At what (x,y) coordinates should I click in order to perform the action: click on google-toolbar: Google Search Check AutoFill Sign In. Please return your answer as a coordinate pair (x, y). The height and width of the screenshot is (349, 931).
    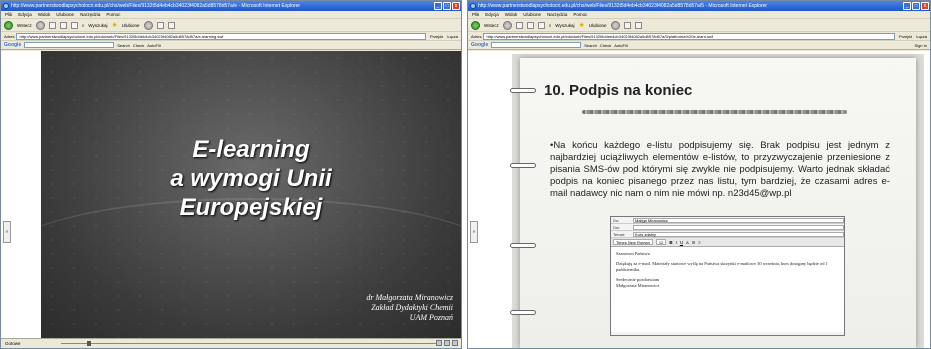
    Looking at the image, I should click on (699, 45).